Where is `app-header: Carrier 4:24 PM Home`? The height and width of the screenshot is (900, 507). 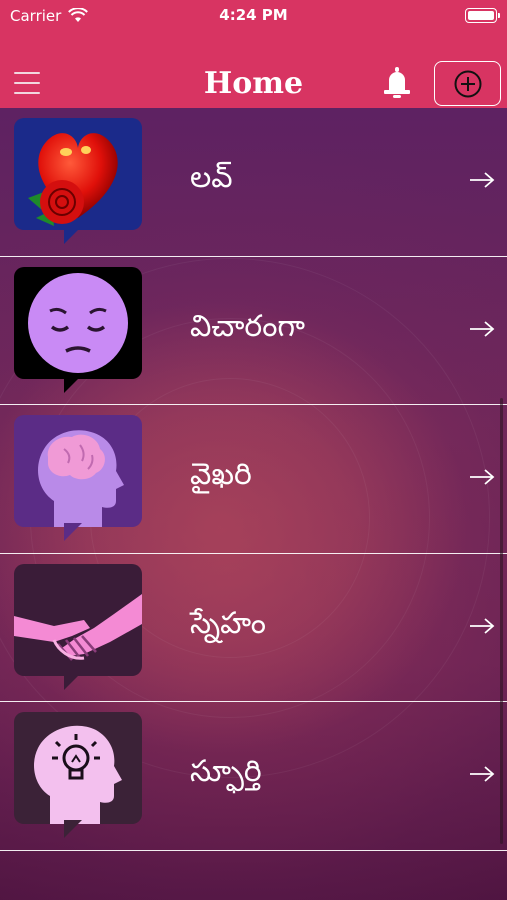 app-header: Carrier 4:24 PM Home is located at coordinates (253, 54).